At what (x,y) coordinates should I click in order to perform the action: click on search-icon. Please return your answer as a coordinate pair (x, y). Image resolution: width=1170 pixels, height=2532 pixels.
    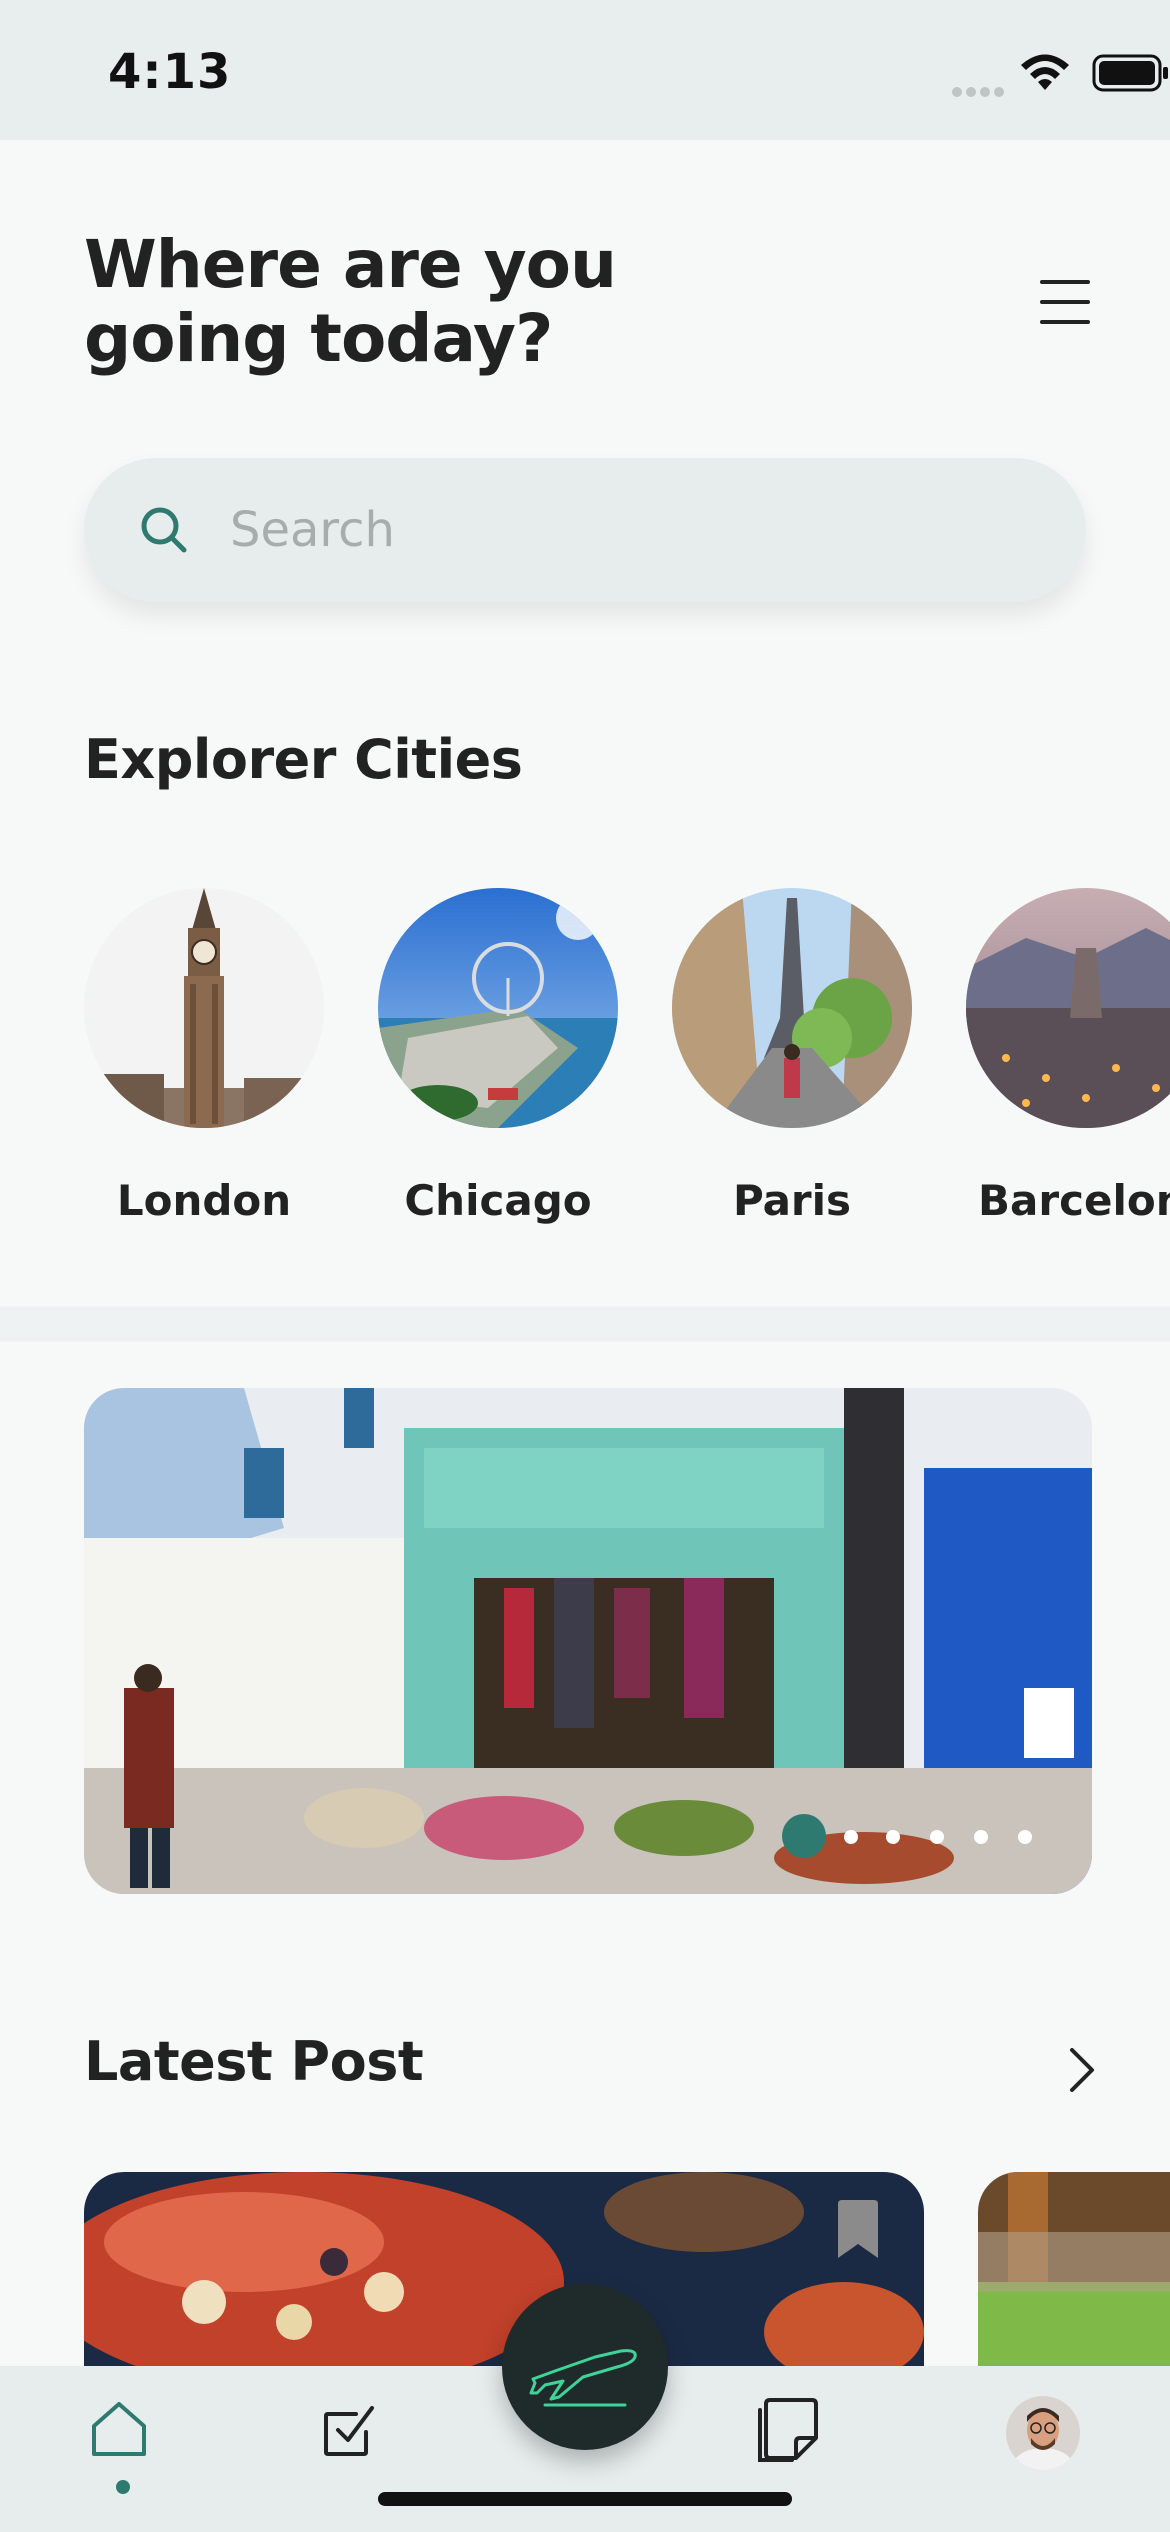
    Looking at the image, I should click on (164, 530).